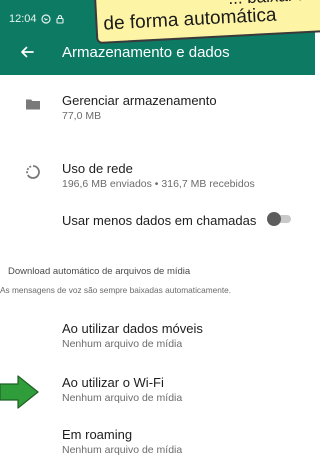  I want to click on toggle-knob, so click(274, 219).